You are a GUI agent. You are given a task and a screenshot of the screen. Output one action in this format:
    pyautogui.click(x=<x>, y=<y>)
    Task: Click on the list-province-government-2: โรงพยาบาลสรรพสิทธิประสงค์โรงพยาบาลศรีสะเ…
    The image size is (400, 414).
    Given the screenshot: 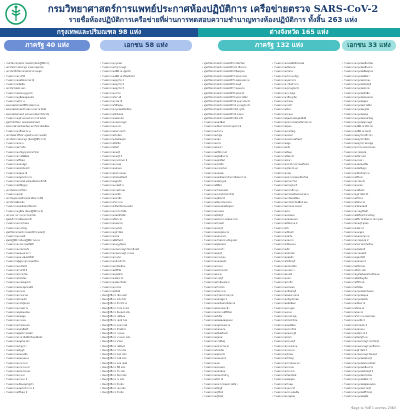 What is the action you would take?
    pyautogui.click(x=304, y=231)
    